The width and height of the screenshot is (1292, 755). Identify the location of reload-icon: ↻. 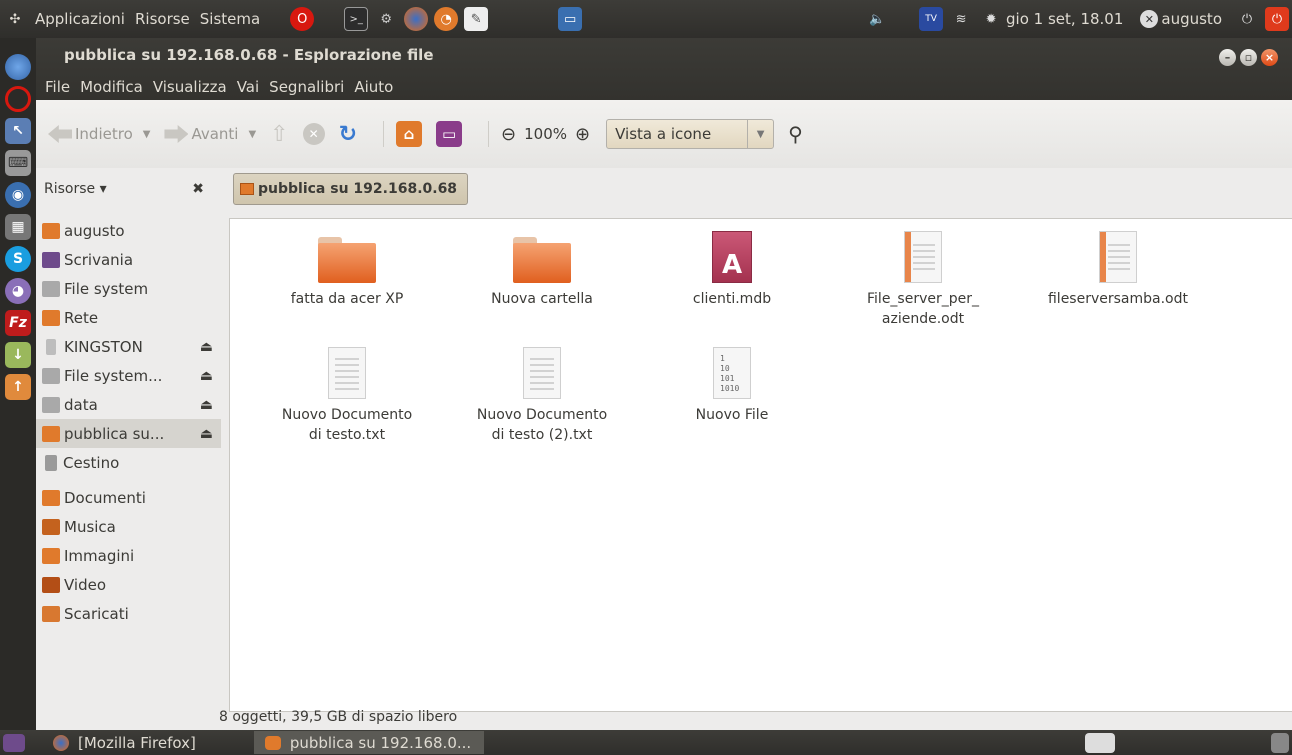
(348, 134).